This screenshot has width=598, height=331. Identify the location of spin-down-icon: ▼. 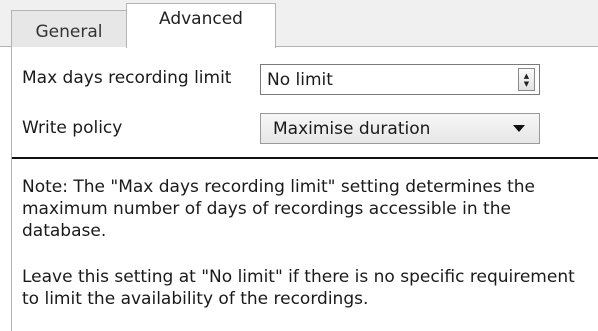
(526, 84).